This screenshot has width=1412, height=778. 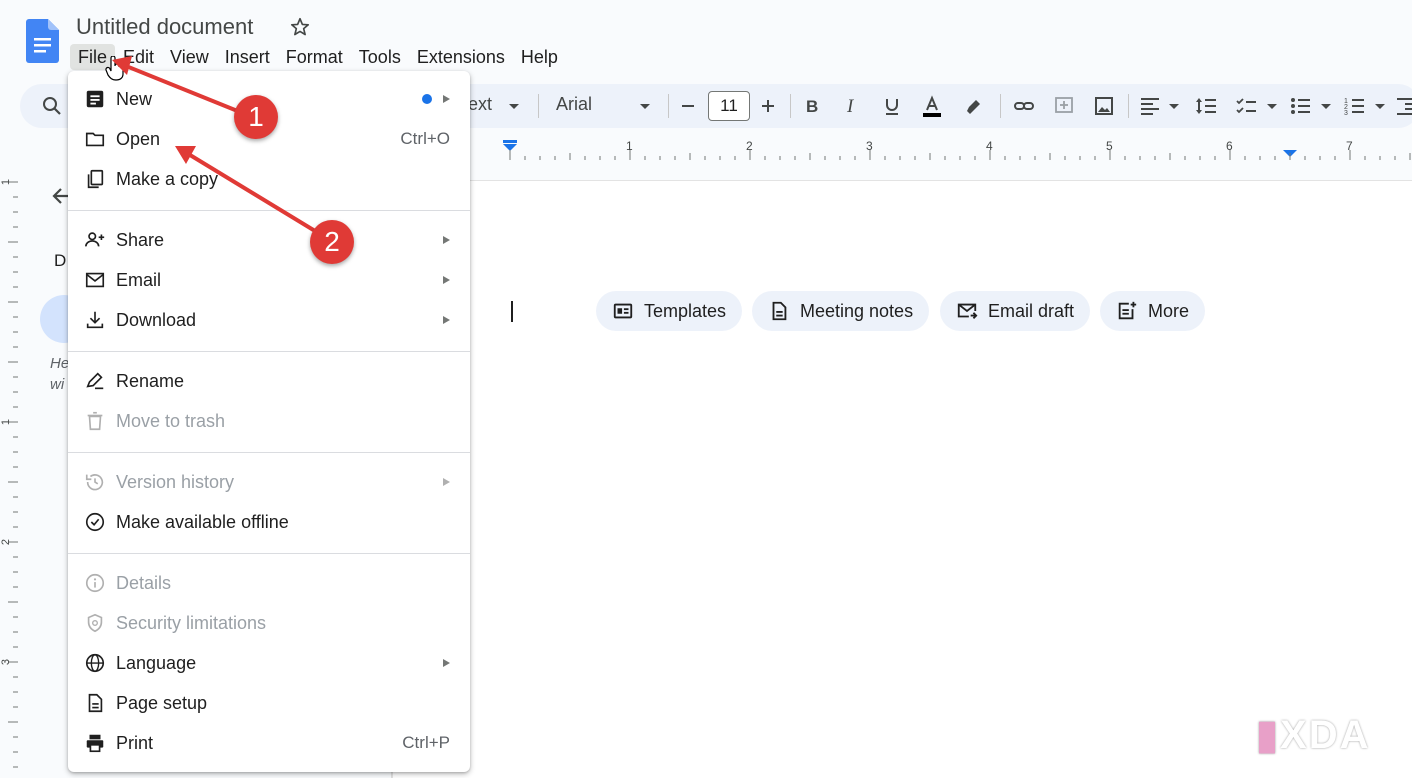 What do you see at coordinates (892, 106) in the screenshot?
I see `underline-icon` at bounding box center [892, 106].